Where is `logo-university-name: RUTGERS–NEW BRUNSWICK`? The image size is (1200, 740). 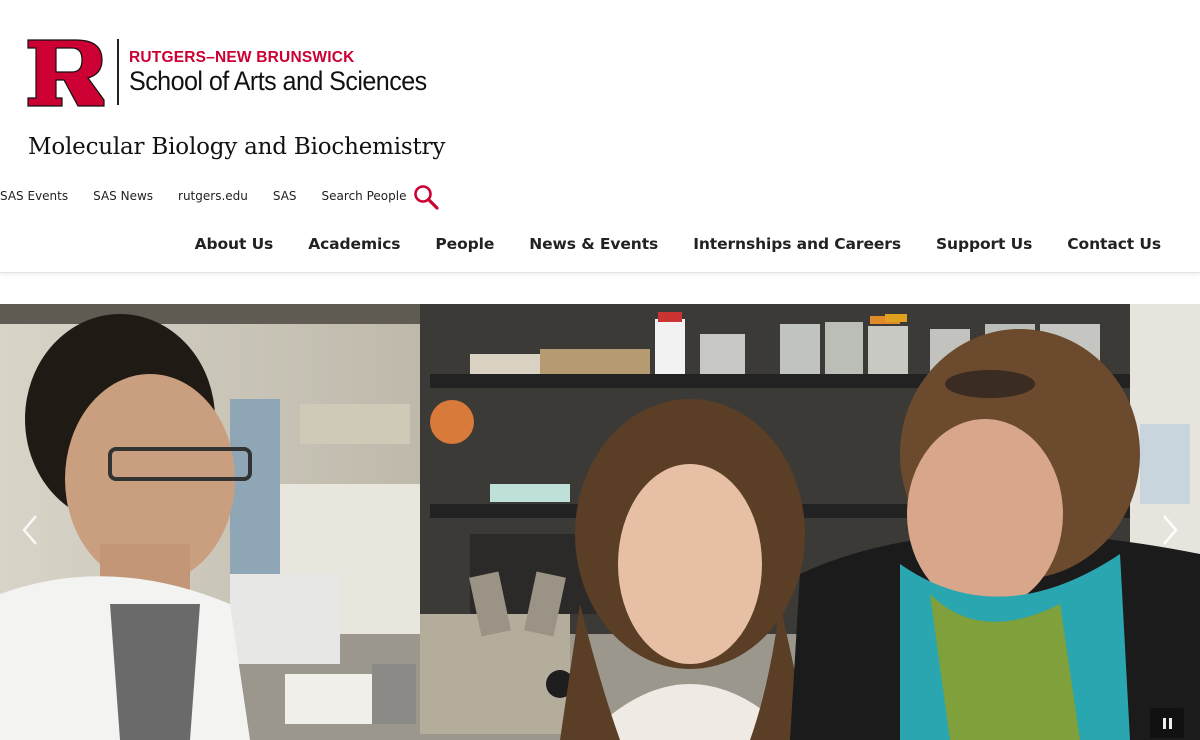
logo-university-name: RUTGERS–NEW BRUNSWICK is located at coordinates (242, 57).